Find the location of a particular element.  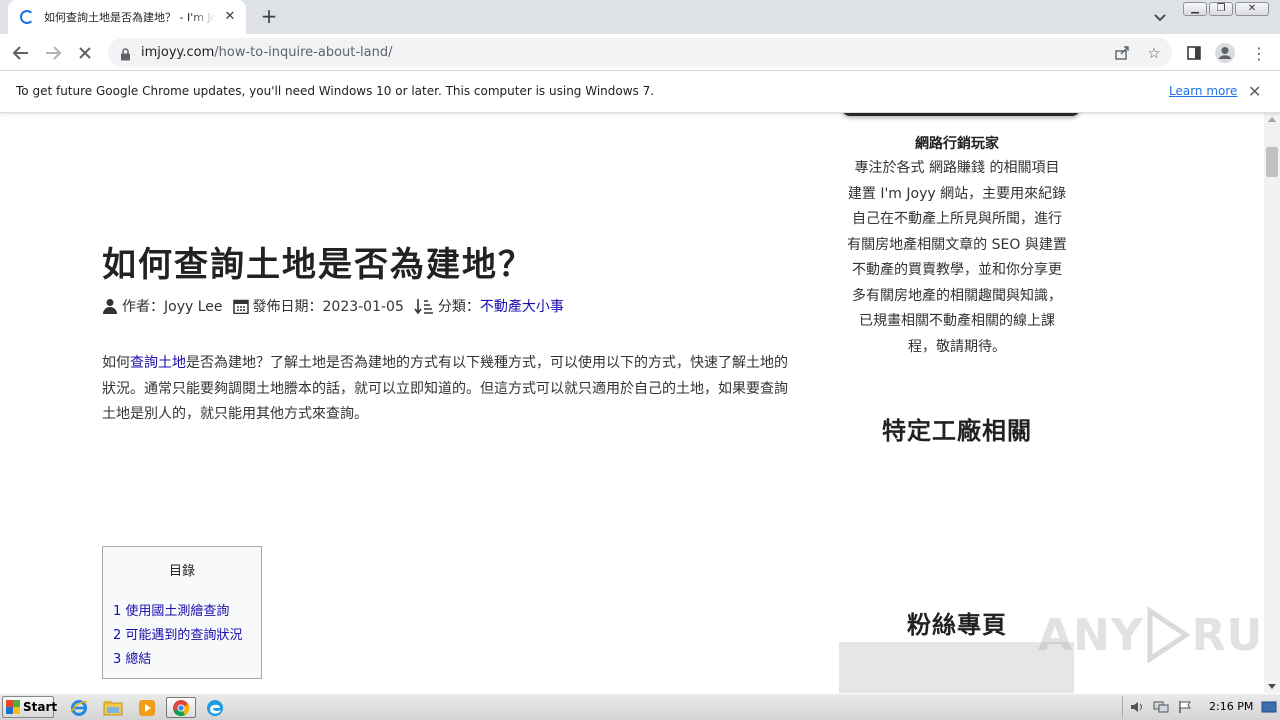

toc-item: 3 總結 is located at coordinates (132, 657).